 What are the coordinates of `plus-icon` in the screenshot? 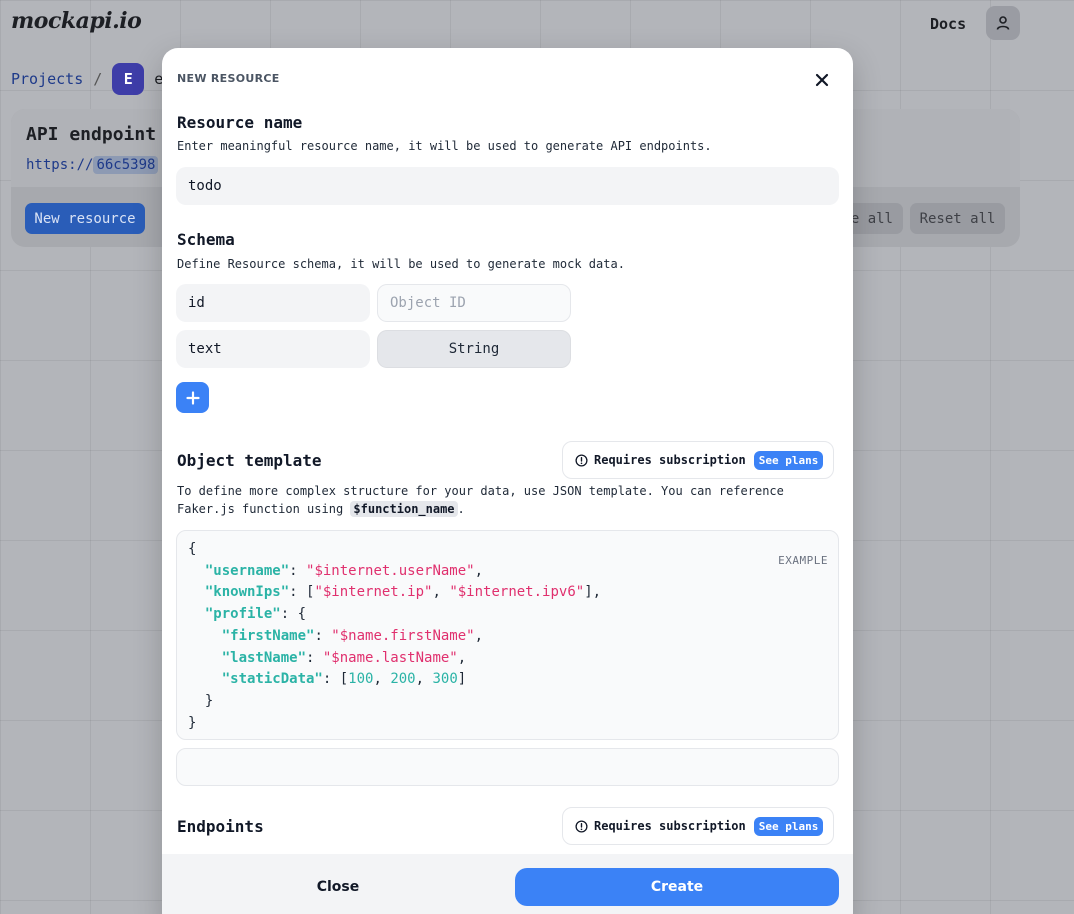 It's located at (192, 397).